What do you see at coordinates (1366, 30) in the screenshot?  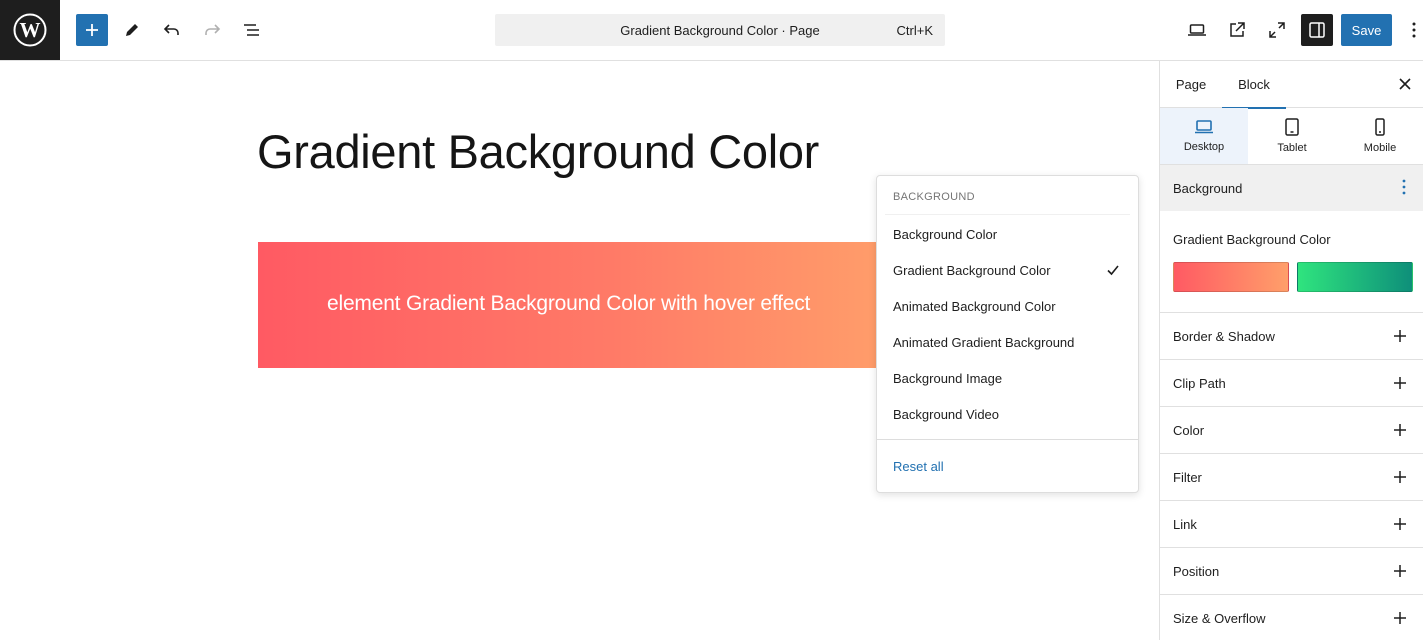 I see `save-button: Save` at bounding box center [1366, 30].